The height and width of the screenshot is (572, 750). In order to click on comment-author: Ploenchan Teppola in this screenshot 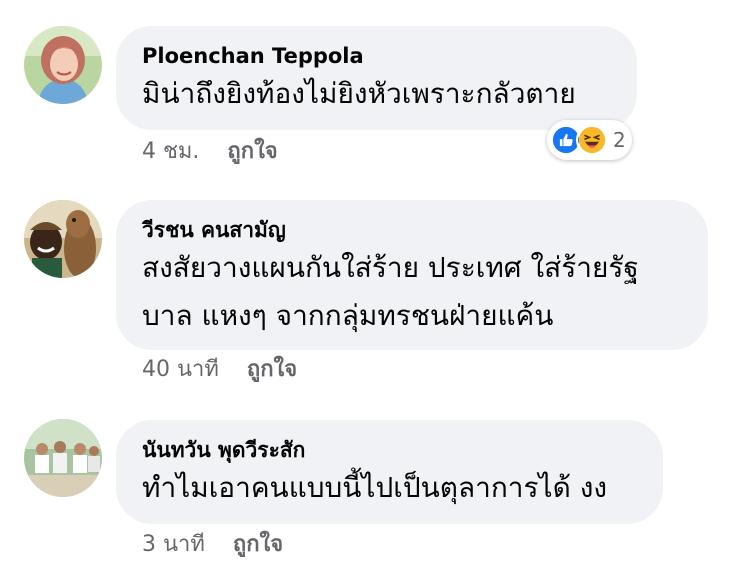, I will do `click(376, 56)`.